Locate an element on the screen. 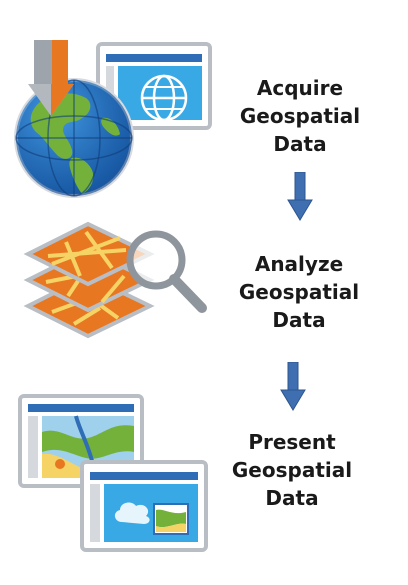 Image resolution: width=408 pixels, height=585 pixels. step-label-acquire: Acquire Geospatial Data is located at coordinates (300, 116).